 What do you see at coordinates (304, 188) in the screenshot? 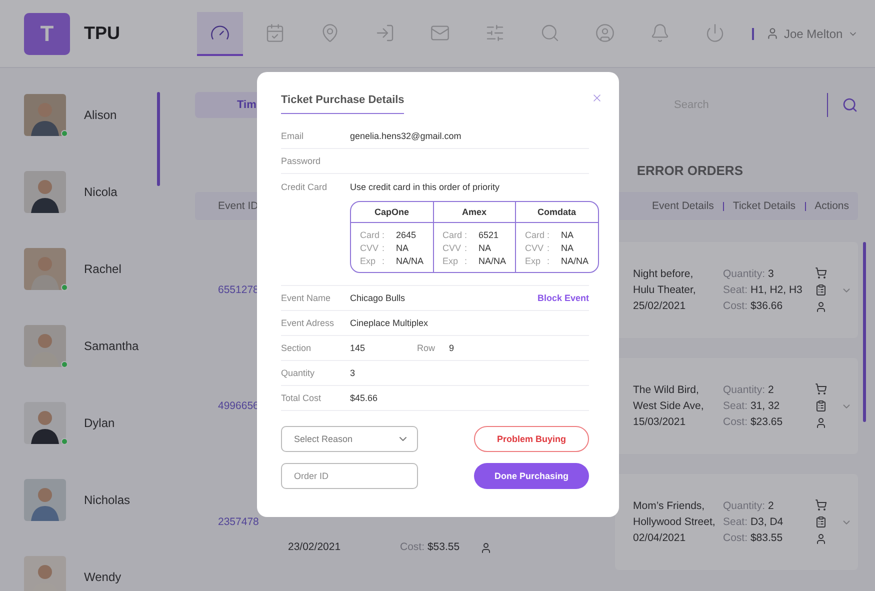
I see `field-label: Credit Card` at bounding box center [304, 188].